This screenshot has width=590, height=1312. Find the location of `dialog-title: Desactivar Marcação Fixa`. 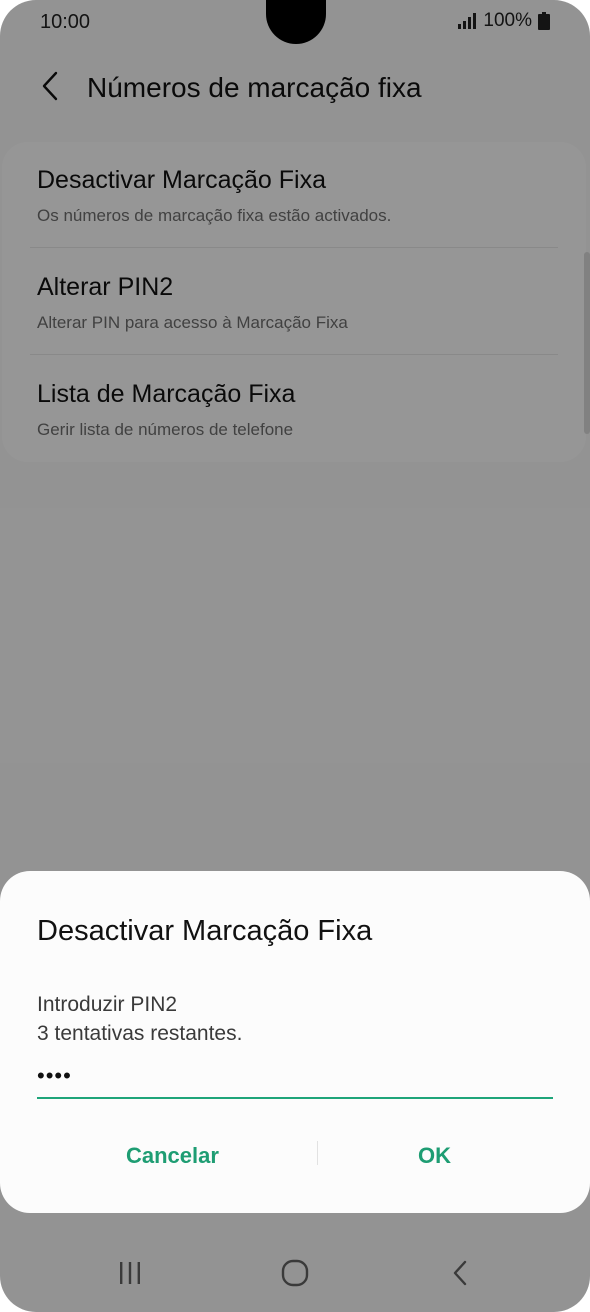

dialog-title: Desactivar Marcação Fixa is located at coordinates (205, 931).